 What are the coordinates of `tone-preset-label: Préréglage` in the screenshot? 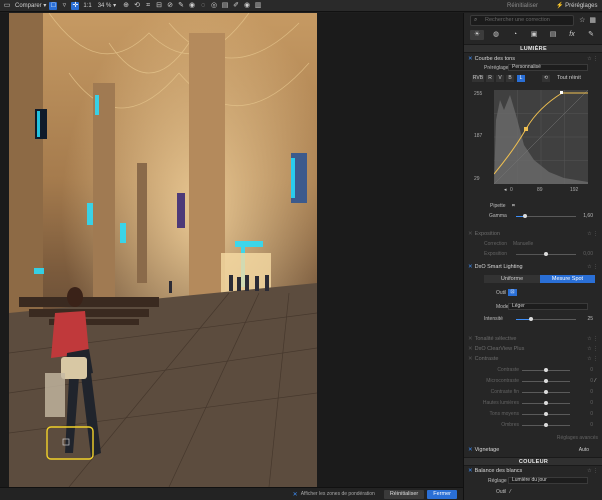 It's located at (496, 68).